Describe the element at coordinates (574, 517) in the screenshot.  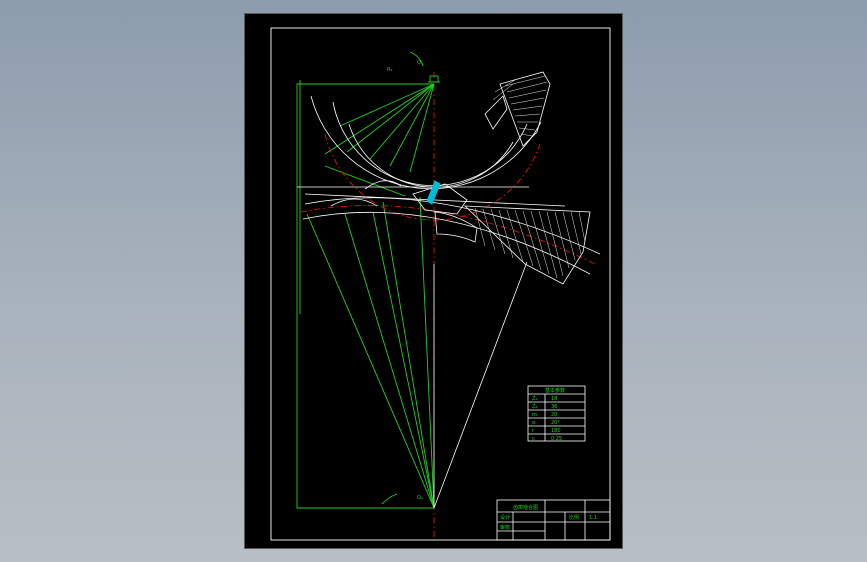
I see `title-block-cell: 比例` at that location.